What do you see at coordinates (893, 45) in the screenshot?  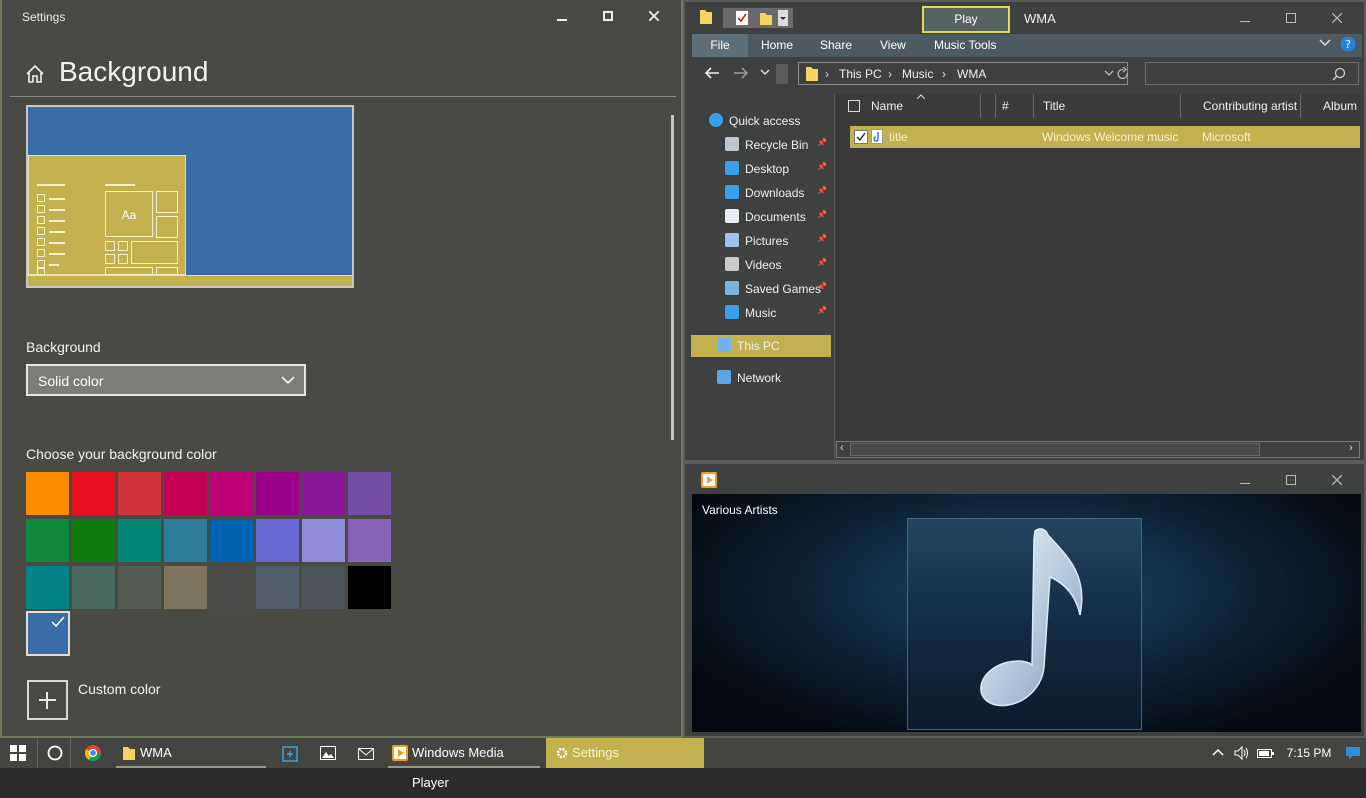 I see `tab-view: View` at bounding box center [893, 45].